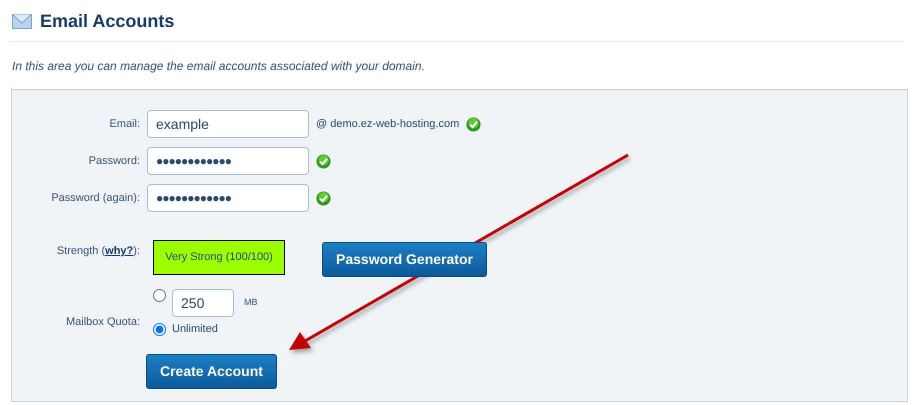  I want to click on field-label: Email:, so click(124, 124).